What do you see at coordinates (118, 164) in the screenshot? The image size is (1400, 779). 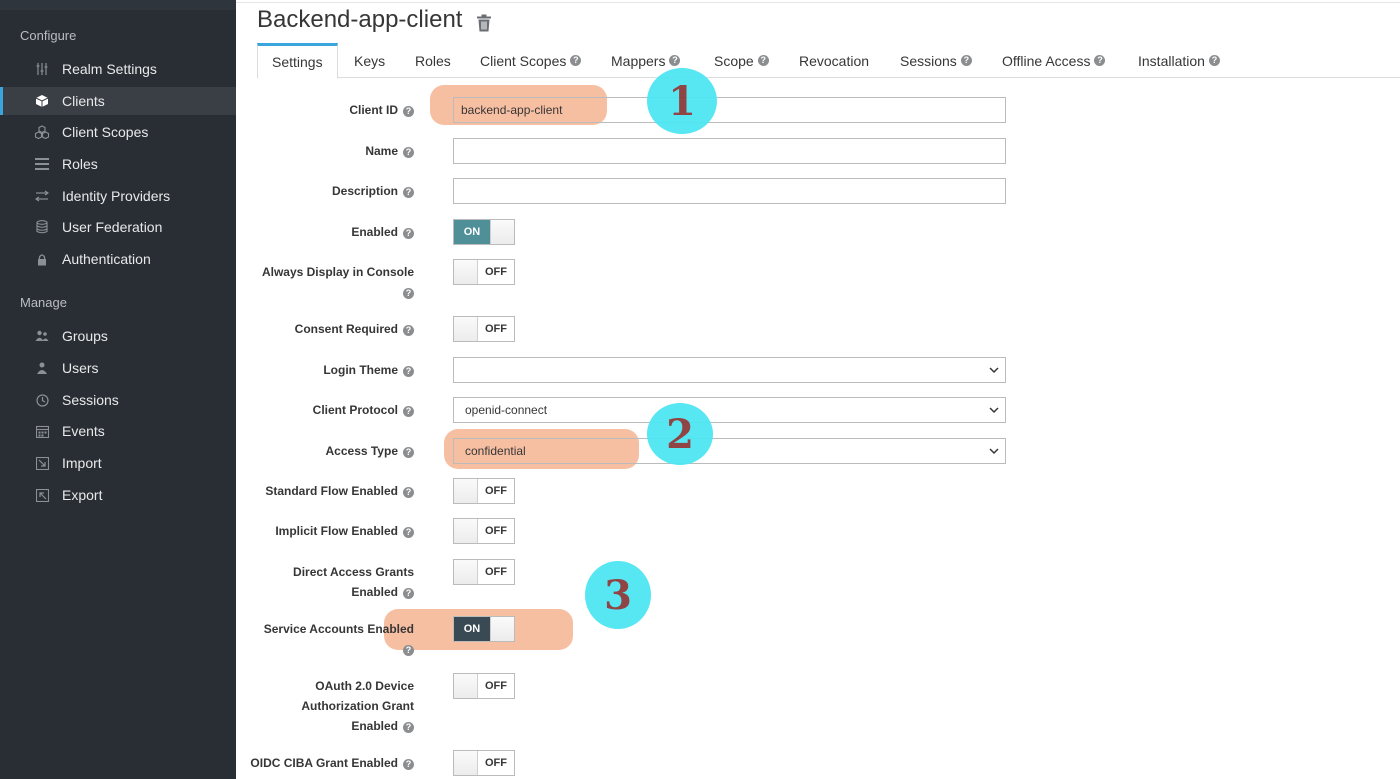 I see `sidebar-item-roles: Roles` at bounding box center [118, 164].